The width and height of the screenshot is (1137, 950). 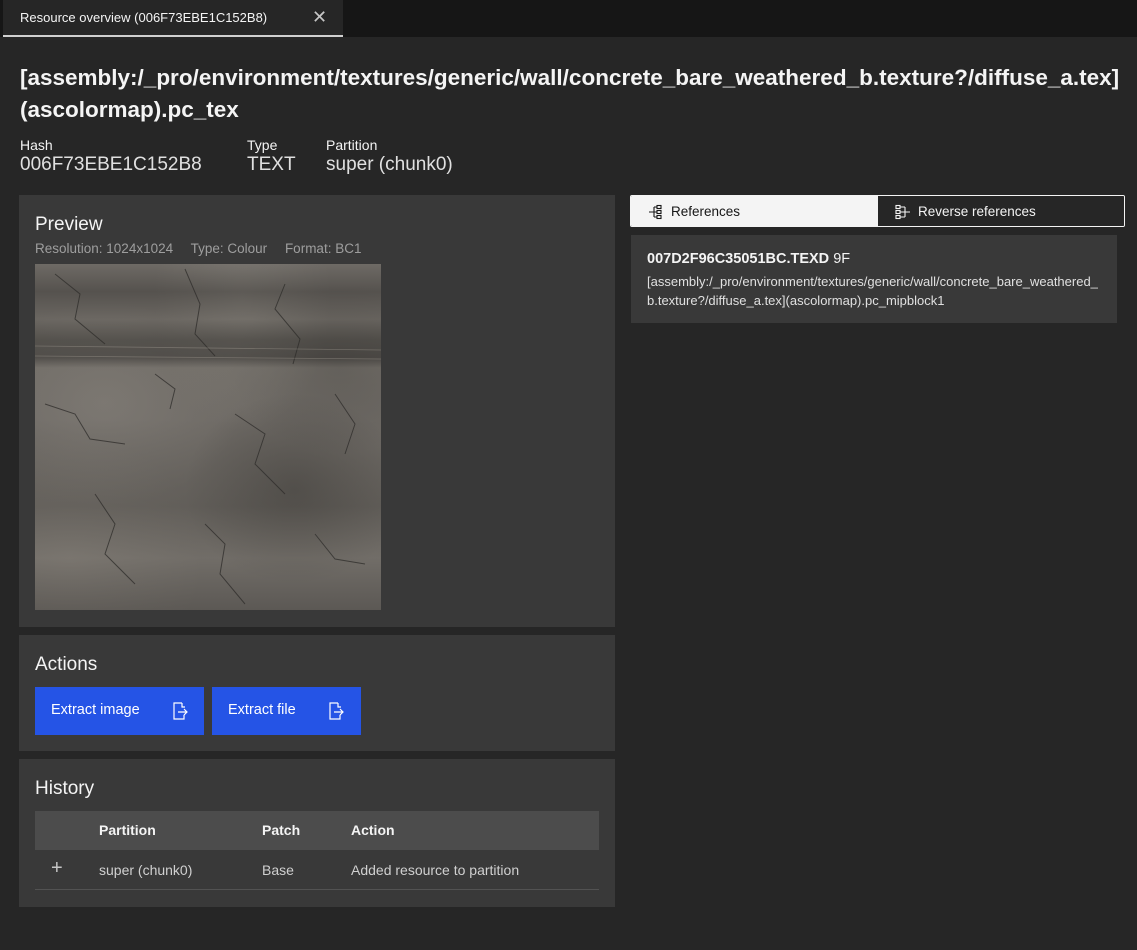 What do you see at coordinates (568, 18) in the screenshot?
I see `tab-bar: Resource overview (006F73EBE1C152B8) ✕` at bounding box center [568, 18].